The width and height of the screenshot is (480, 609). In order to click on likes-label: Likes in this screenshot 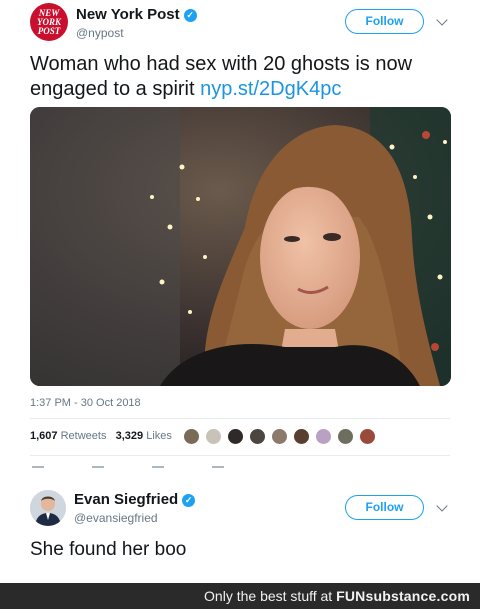, I will do `click(159, 436)`.